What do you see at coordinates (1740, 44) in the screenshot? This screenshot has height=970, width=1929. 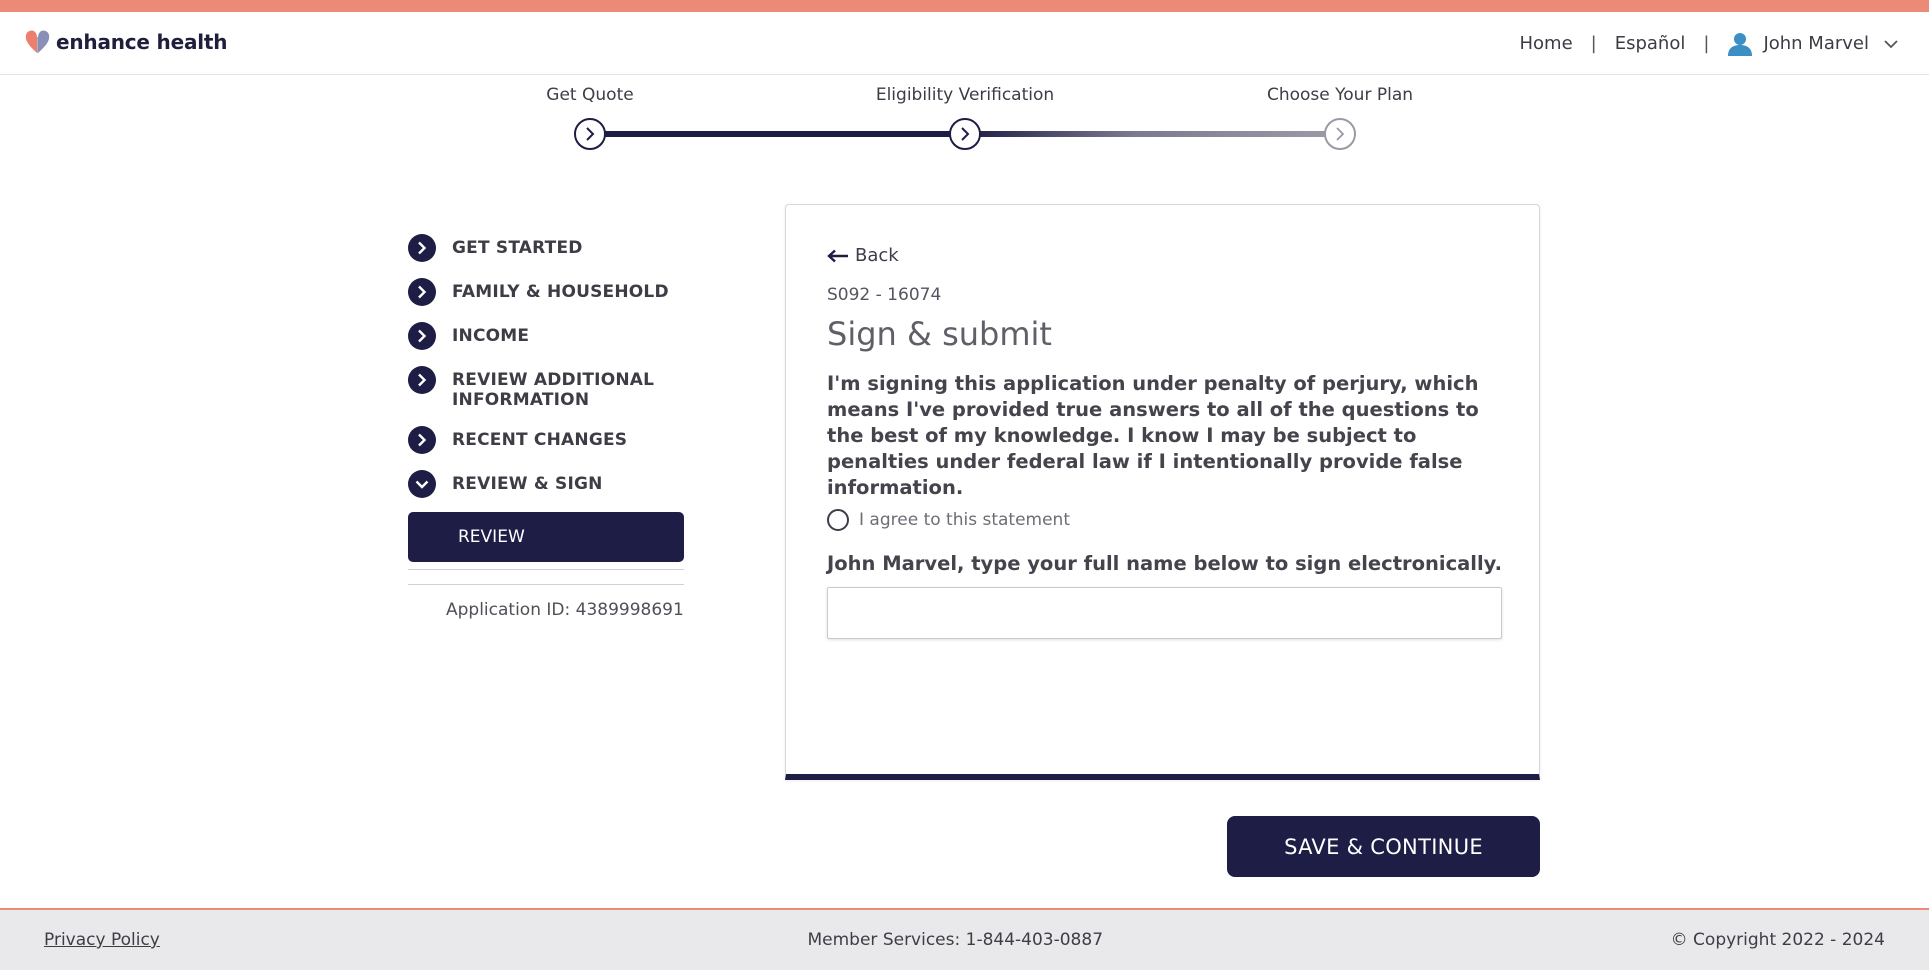 I see `user-icon` at bounding box center [1740, 44].